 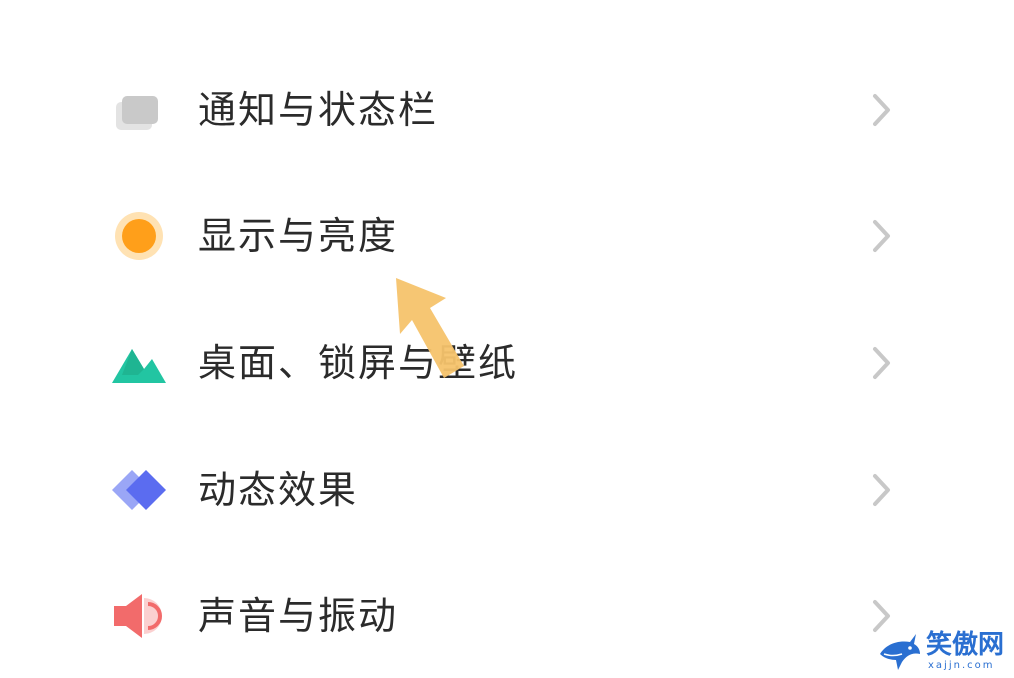 What do you see at coordinates (507, 616) in the screenshot?
I see `settings-item-sound-vibration: 声音与振动` at bounding box center [507, 616].